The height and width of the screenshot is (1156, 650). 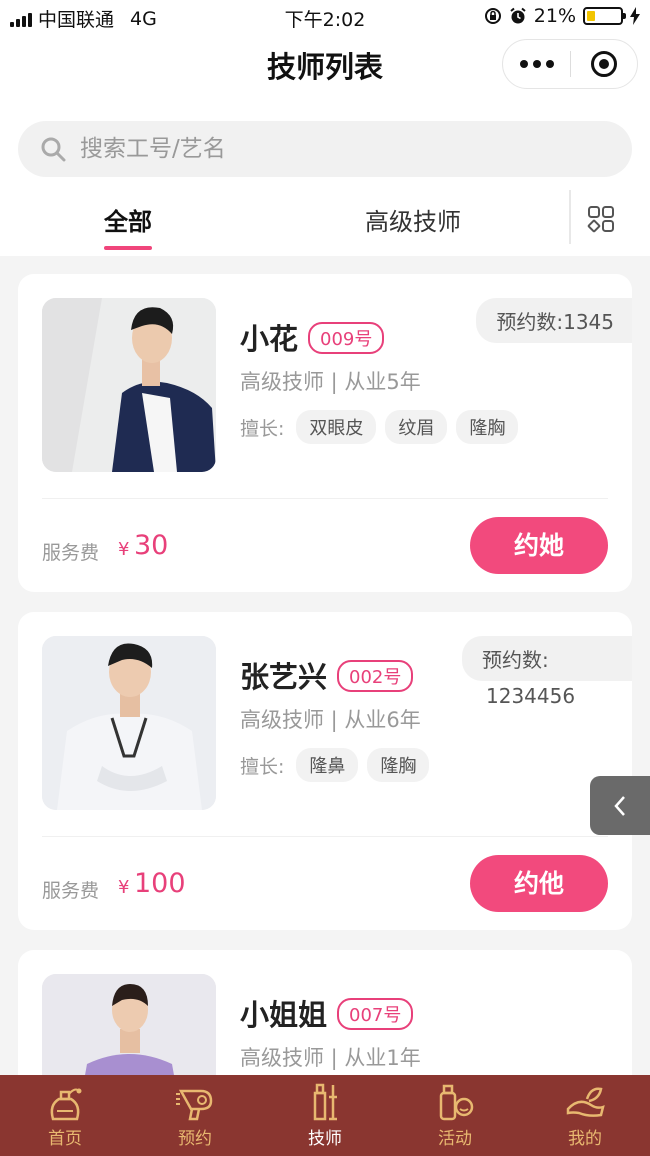 I want to click on side-drawer-toggle, so click(x=620, y=805).